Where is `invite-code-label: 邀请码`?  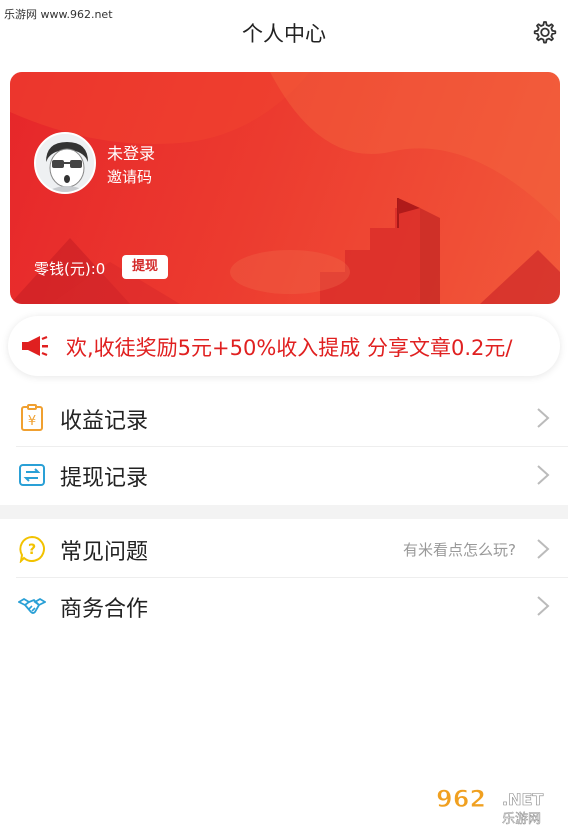 invite-code-label: 邀请码 is located at coordinates (130, 177).